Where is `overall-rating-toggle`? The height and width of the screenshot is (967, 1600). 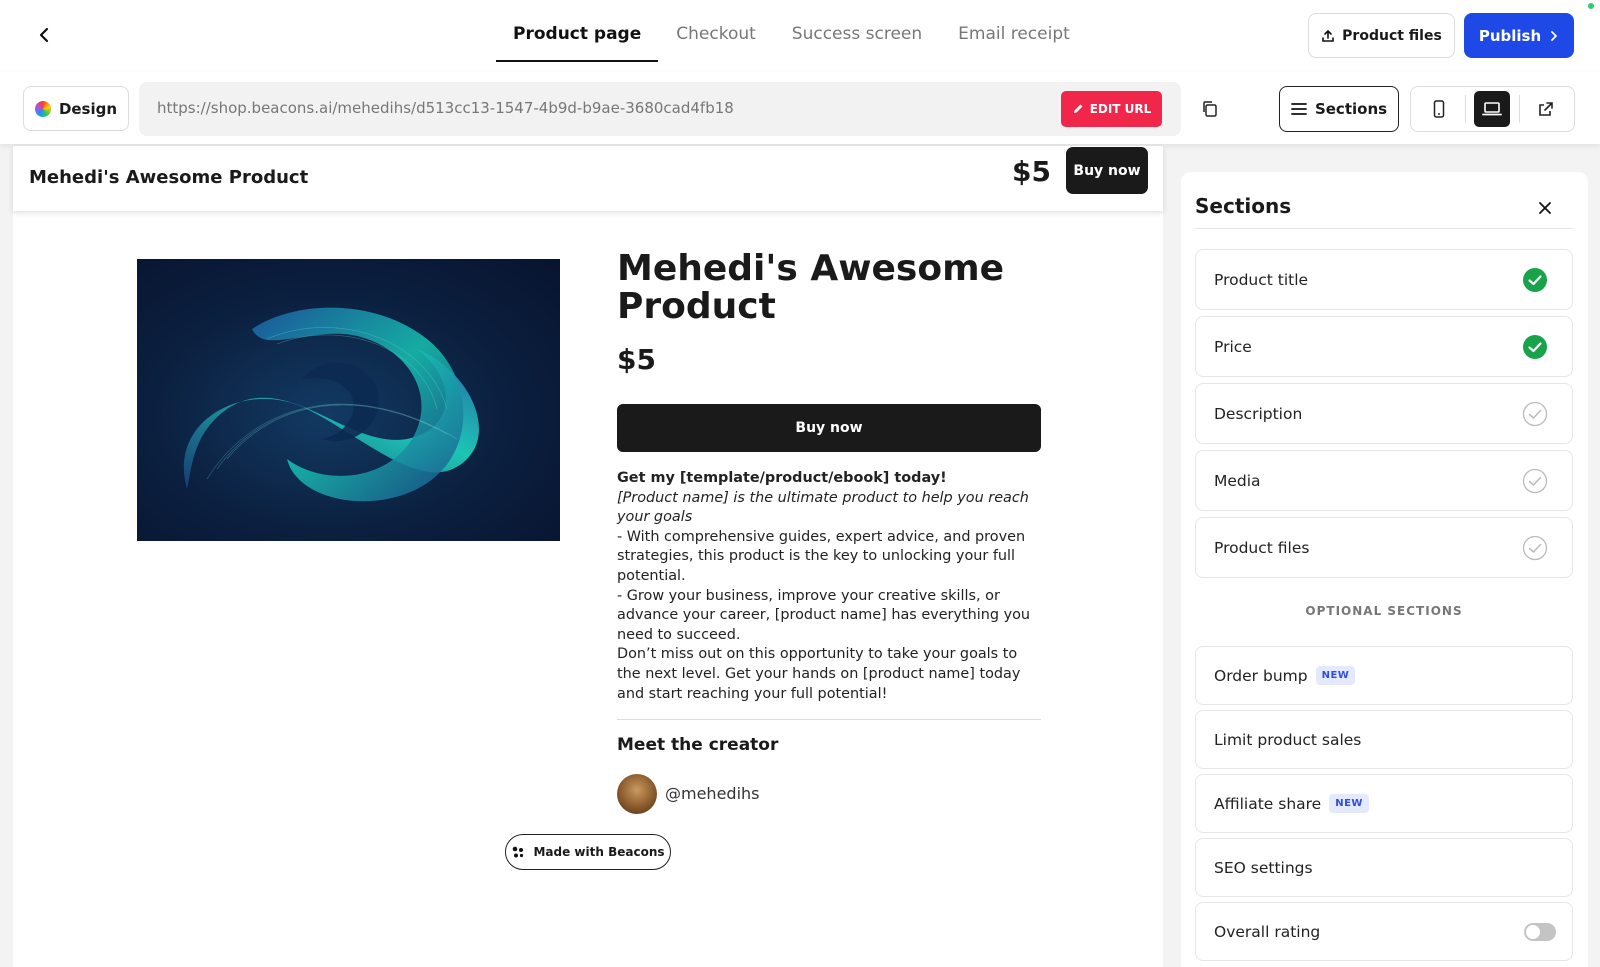
overall-rating-toggle is located at coordinates (1540, 932).